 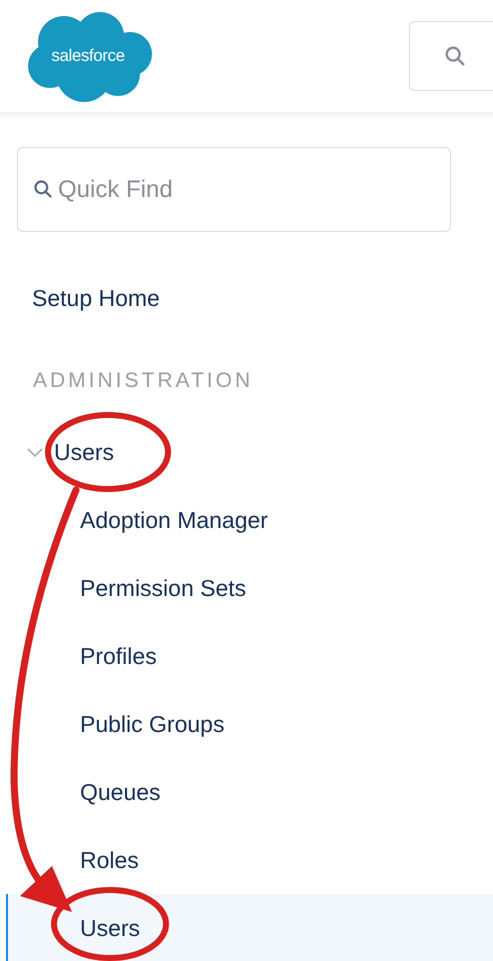 What do you see at coordinates (249, 792) in the screenshot?
I see `tree-item: Queues` at bounding box center [249, 792].